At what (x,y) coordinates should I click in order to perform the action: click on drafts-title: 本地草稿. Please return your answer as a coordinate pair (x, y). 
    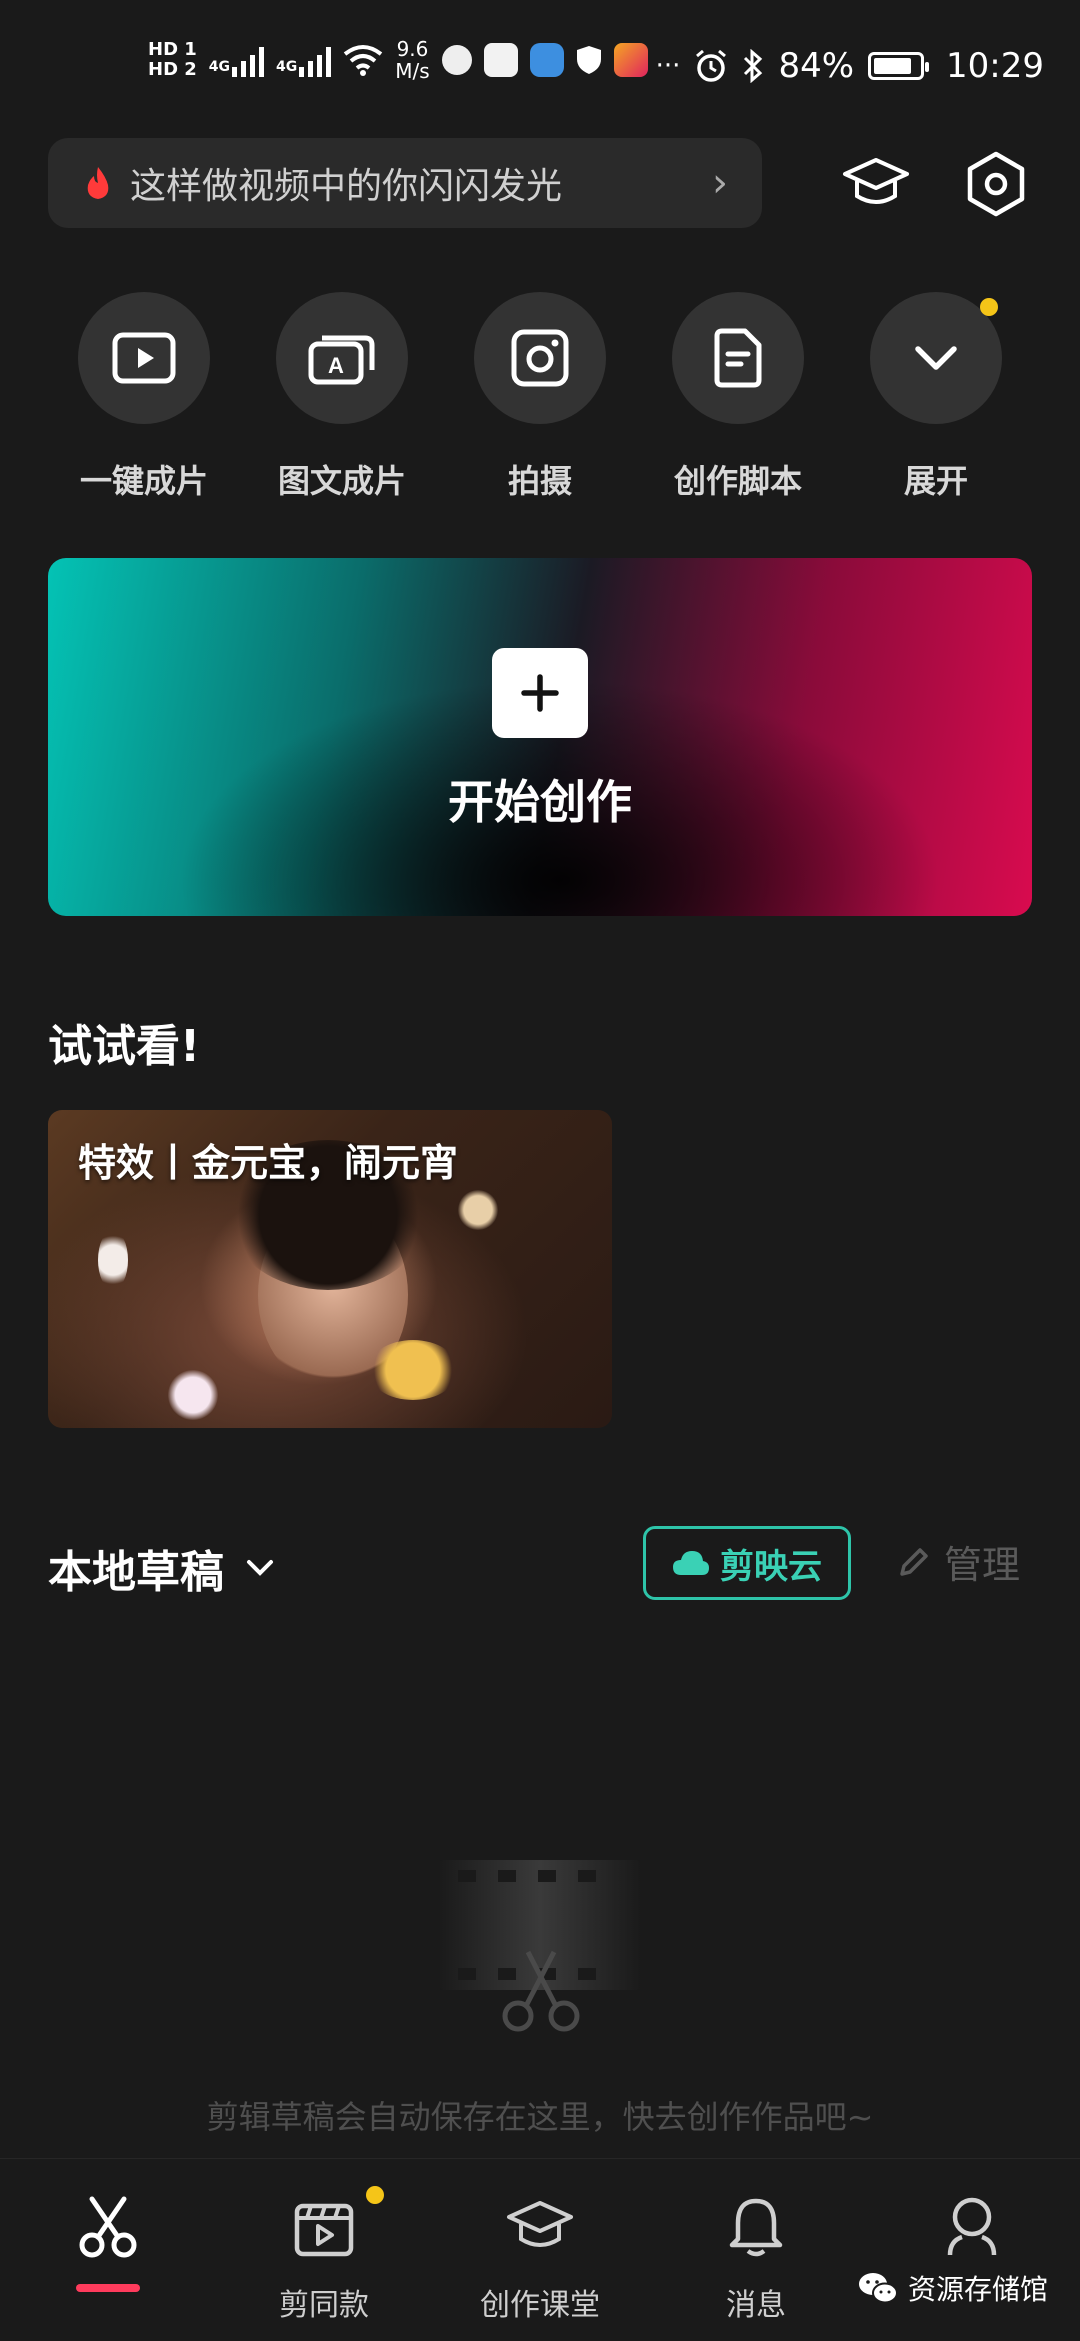
    Looking at the image, I should click on (136, 1572).